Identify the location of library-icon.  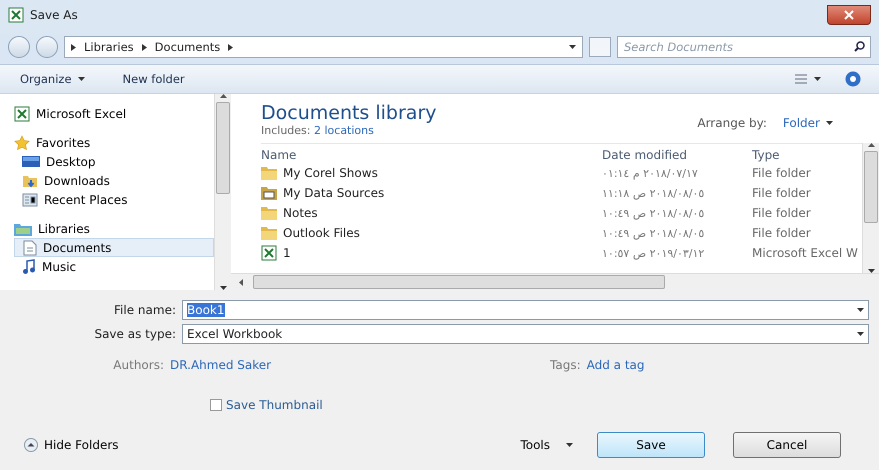
(23, 229).